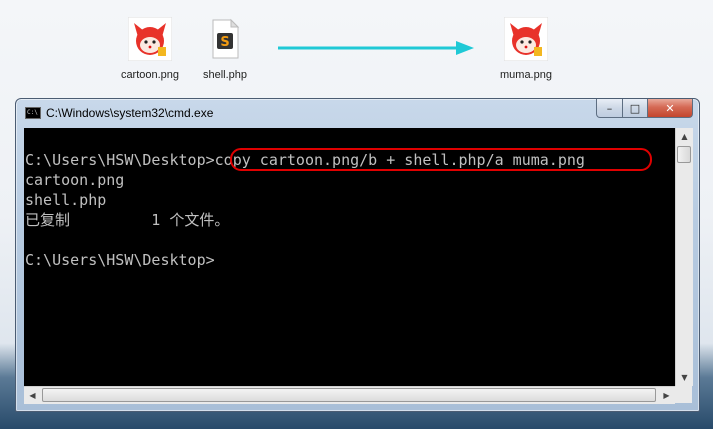  I want to click on vertical-scrollbar: ▲ ▼, so click(684, 257).